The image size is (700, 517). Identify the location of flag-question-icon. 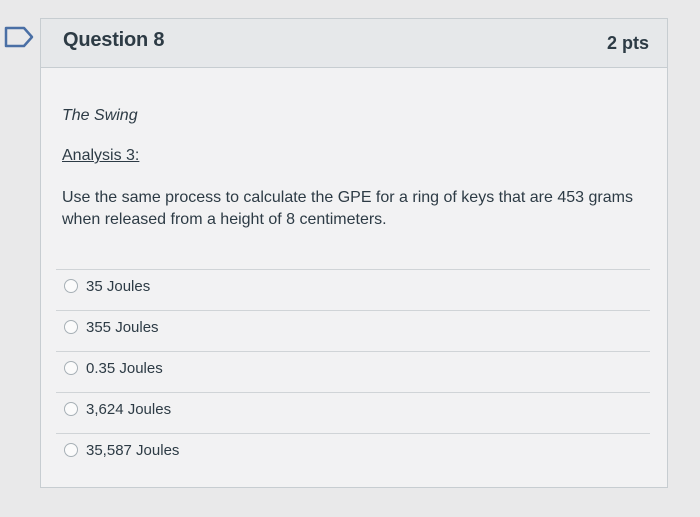
(19, 37).